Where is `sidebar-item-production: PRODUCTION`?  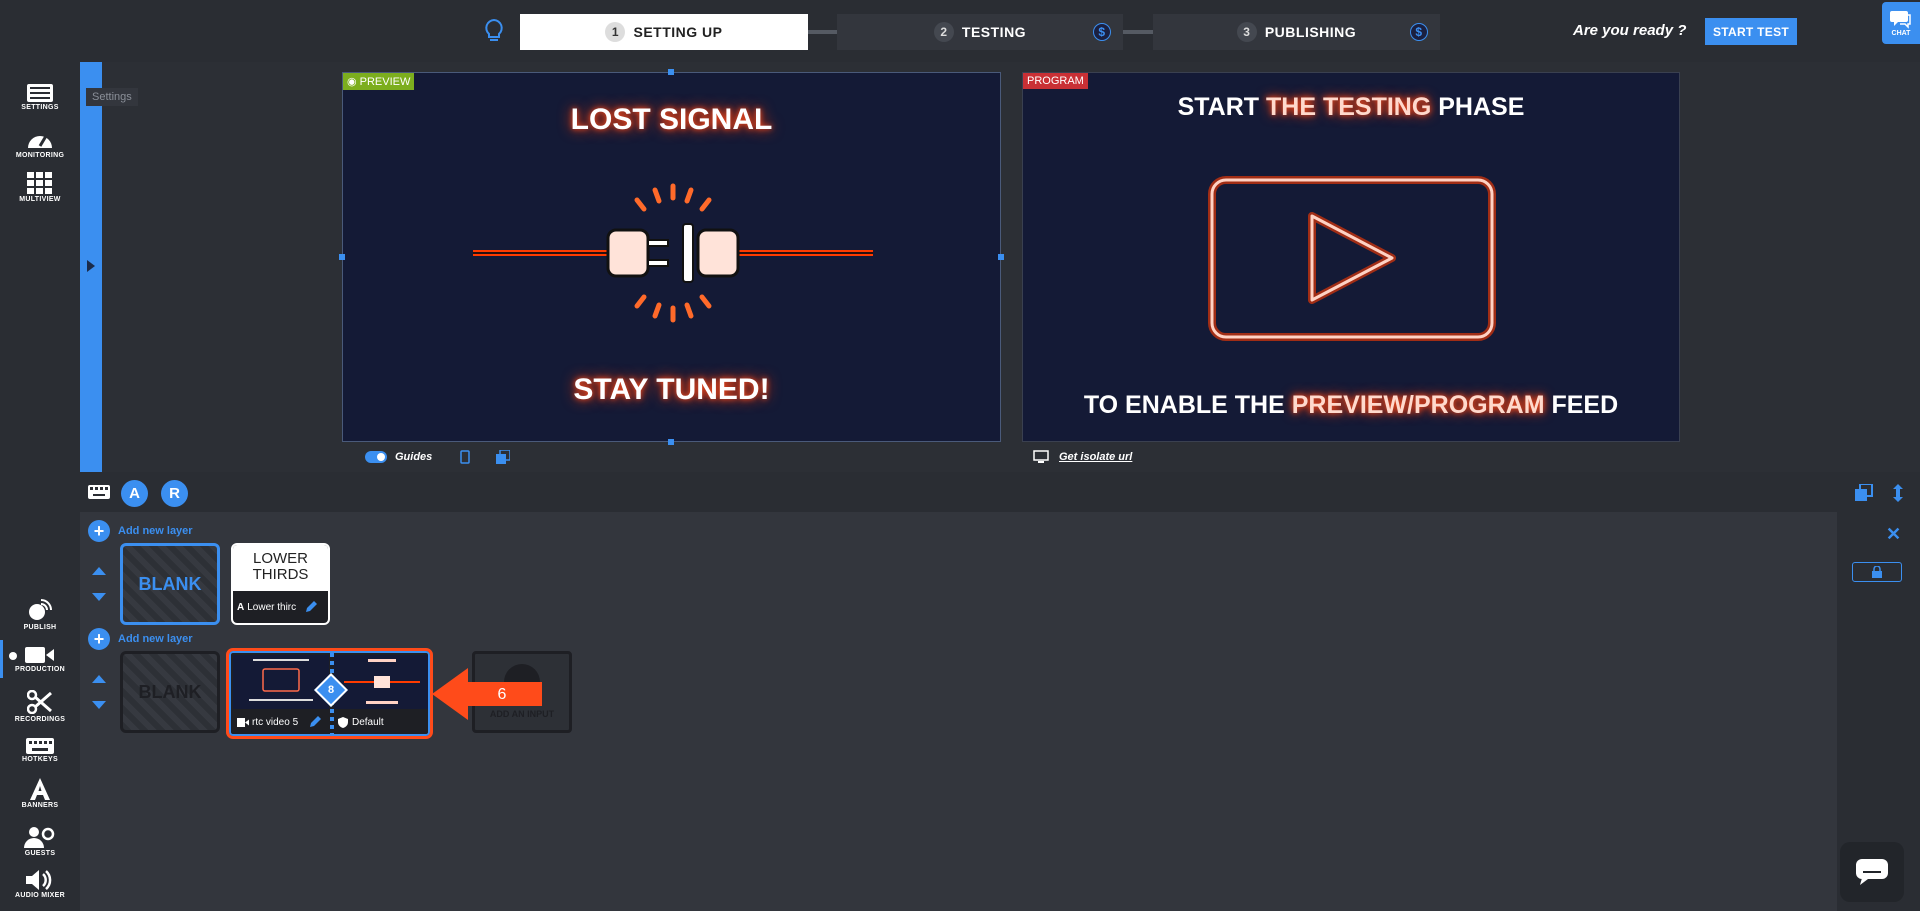
sidebar-item-production: PRODUCTION is located at coordinates (40, 659).